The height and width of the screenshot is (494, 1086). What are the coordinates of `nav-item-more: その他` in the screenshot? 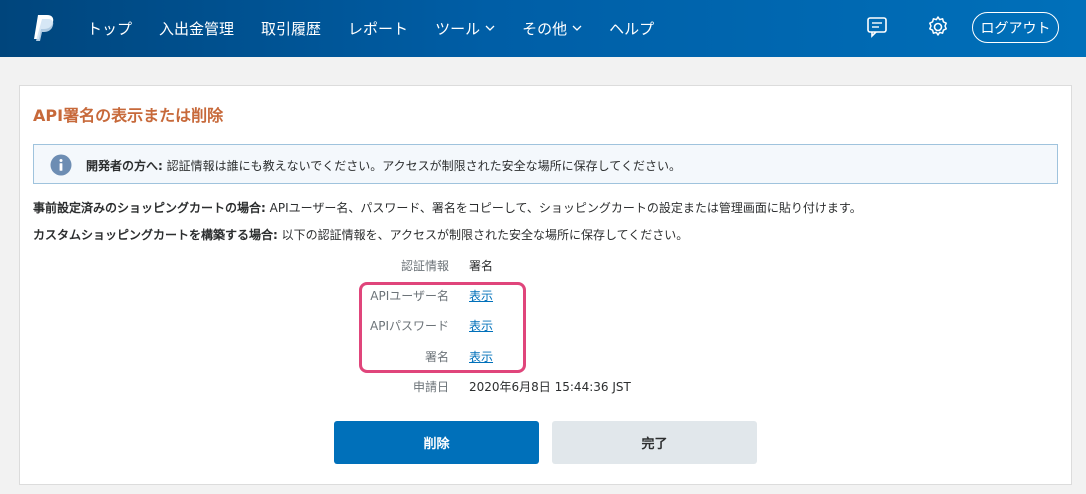 It's located at (552, 28).